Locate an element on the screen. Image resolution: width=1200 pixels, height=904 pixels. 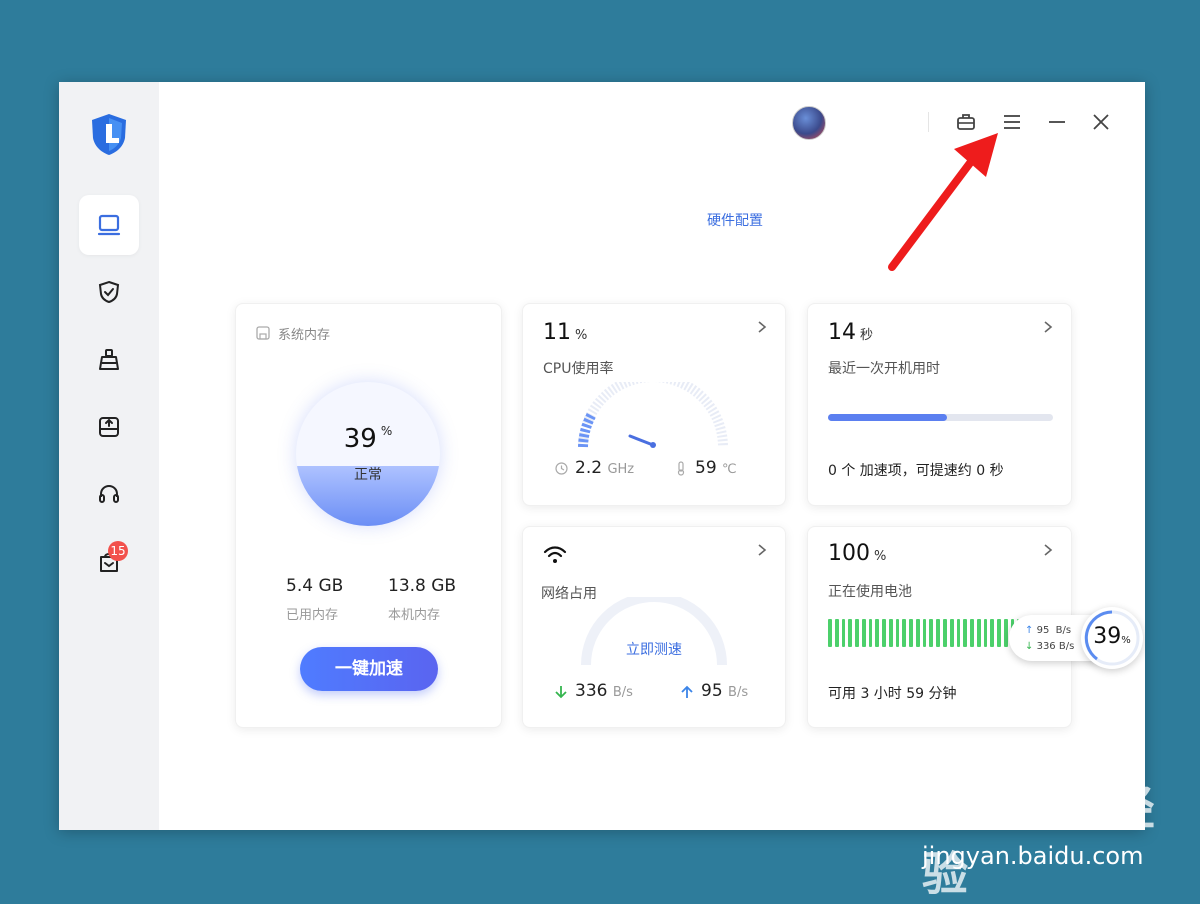
battery-value: 100 is located at coordinates (849, 553).